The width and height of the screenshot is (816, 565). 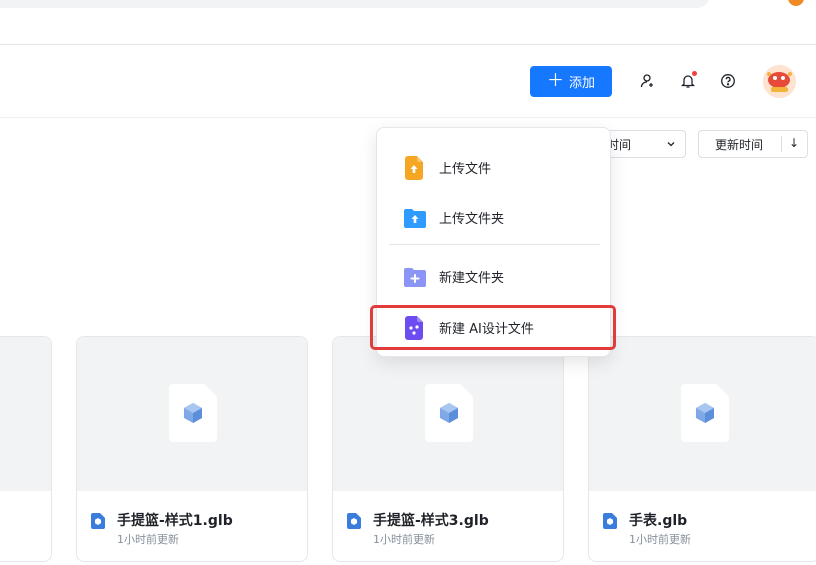 What do you see at coordinates (175, 520) in the screenshot?
I see `file-name: 手提篮-样式1.glb` at bounding box center [175, 520].